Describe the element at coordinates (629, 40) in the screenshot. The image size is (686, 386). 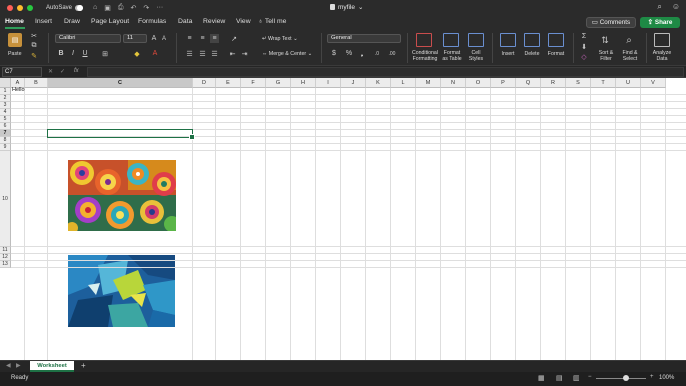
I see `find-select-icon: ⌕` at that location.